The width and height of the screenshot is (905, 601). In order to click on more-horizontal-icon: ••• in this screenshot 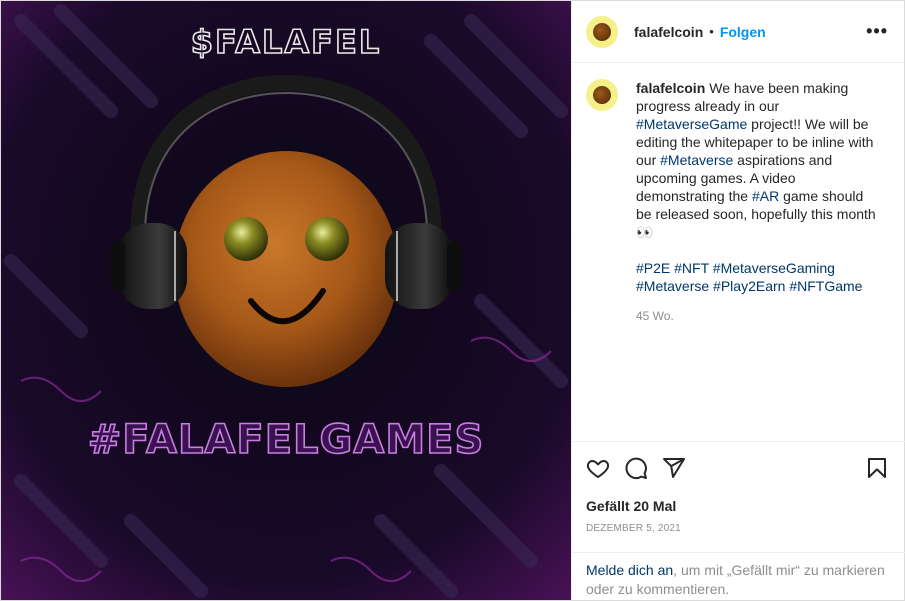, I will do `click(877, 31)`.